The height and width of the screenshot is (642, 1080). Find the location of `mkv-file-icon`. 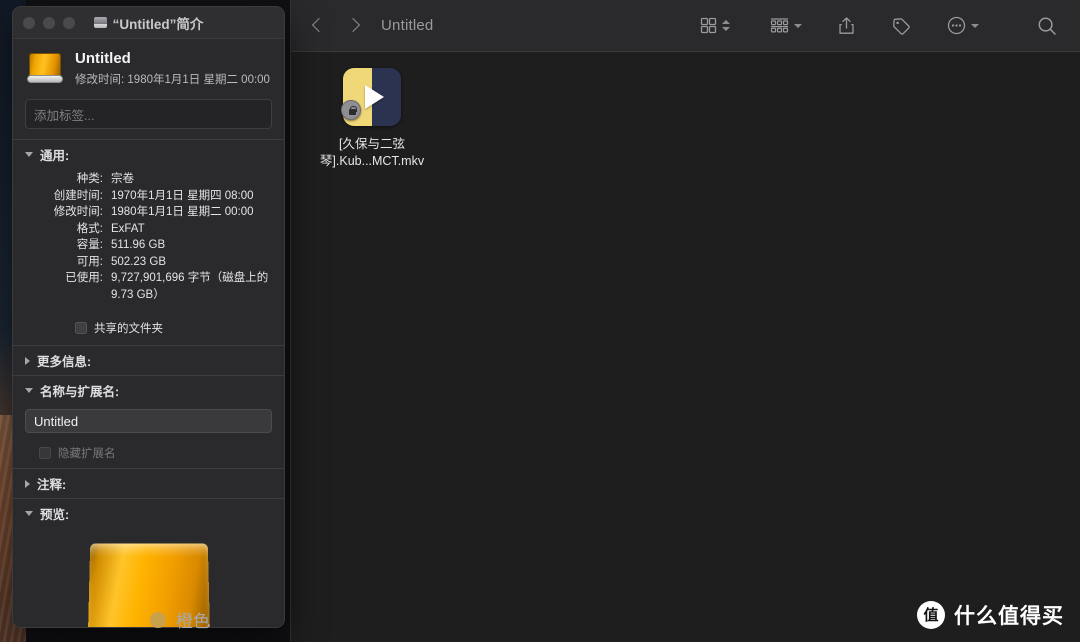

mkv-file-icon is located at coordinates (371, 97).